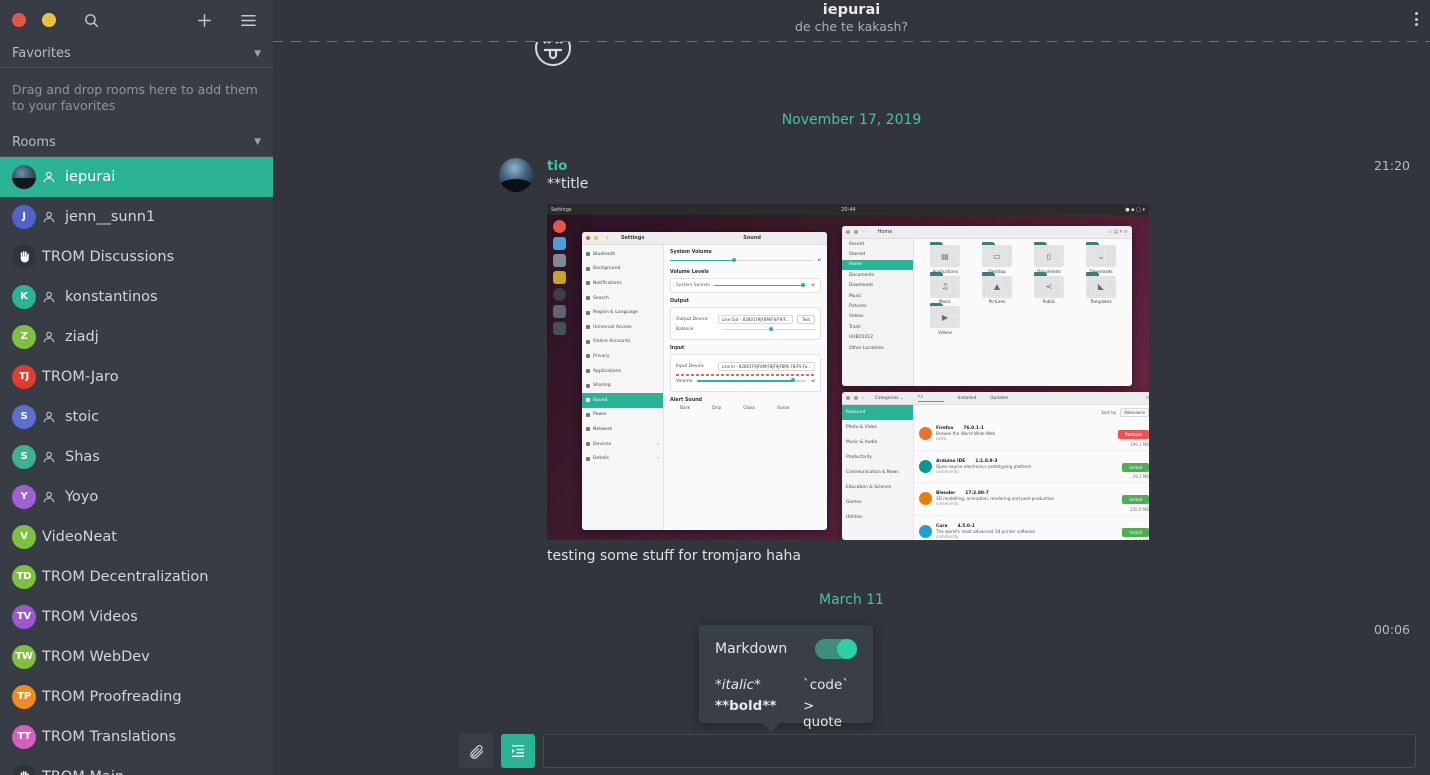 This screenshot has height=775, width=1430. I want to click on files-row-documents: Documents, so click(877, 275).